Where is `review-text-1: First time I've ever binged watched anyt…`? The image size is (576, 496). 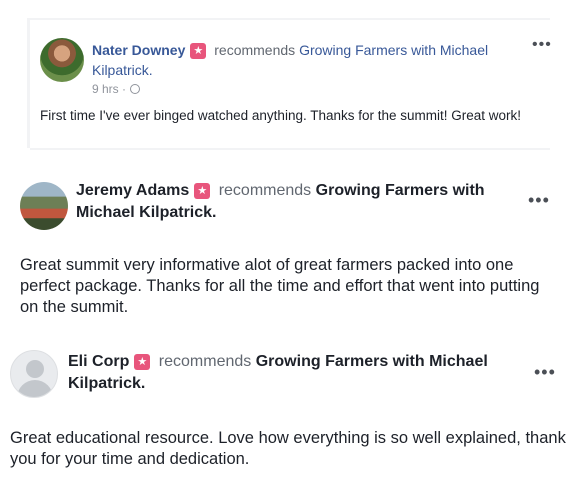
review-text-1: First time I've ever binged watched anyt… is located at coordinates (281, 115).